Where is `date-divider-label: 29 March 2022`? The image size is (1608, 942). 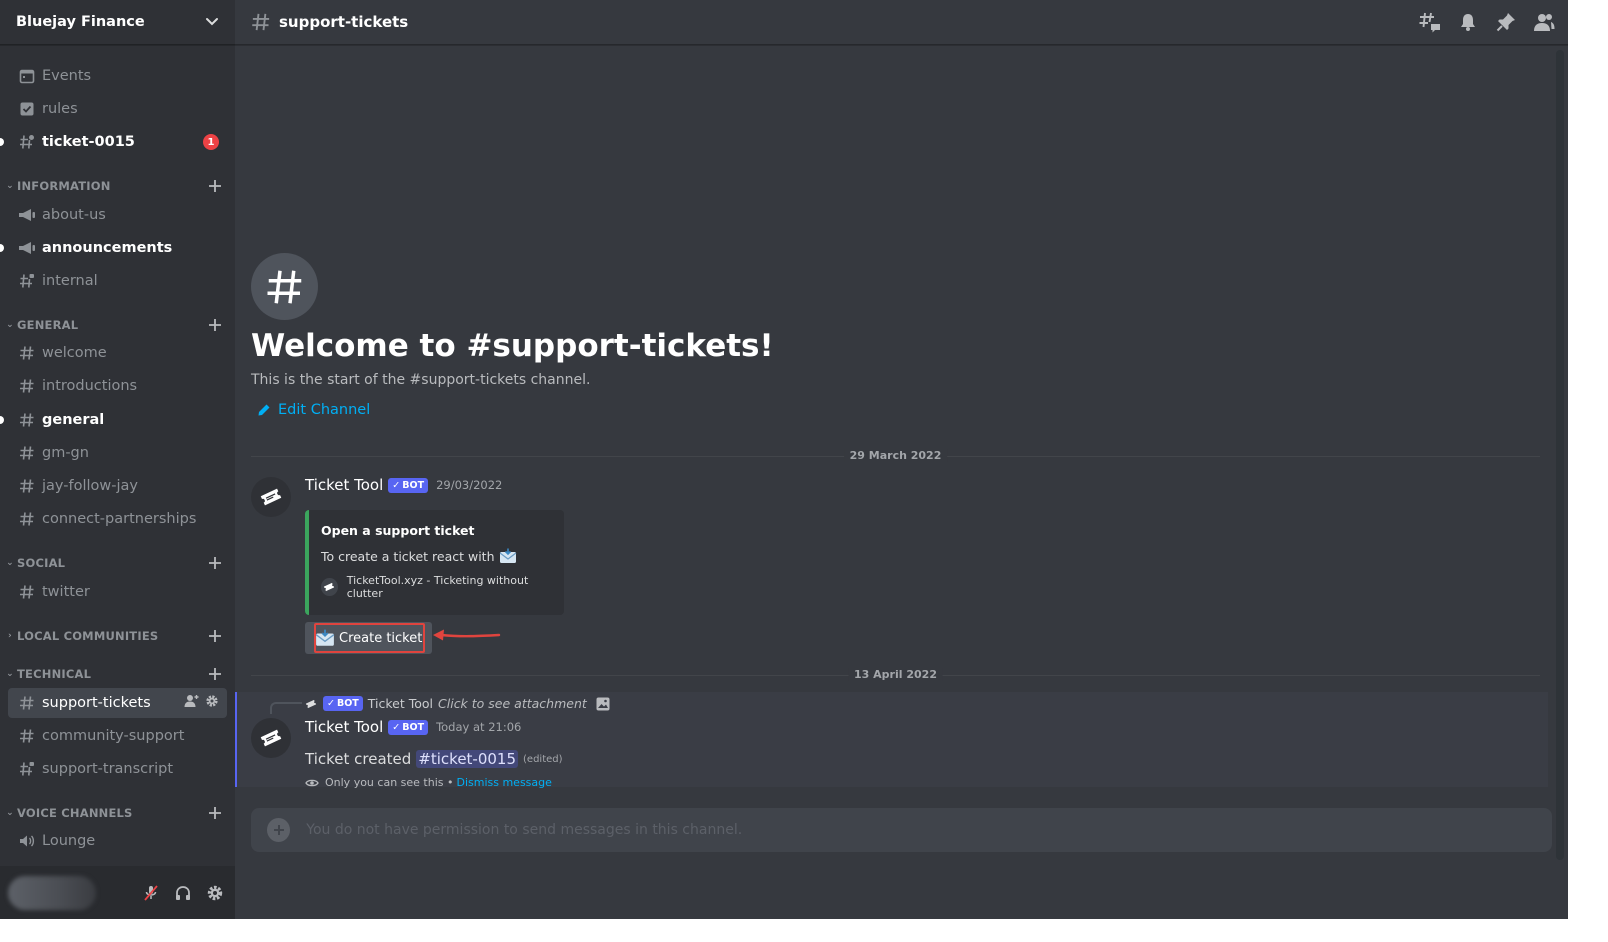
date-divider-label: 29 March 2022 is located at coordinates (895, 455).